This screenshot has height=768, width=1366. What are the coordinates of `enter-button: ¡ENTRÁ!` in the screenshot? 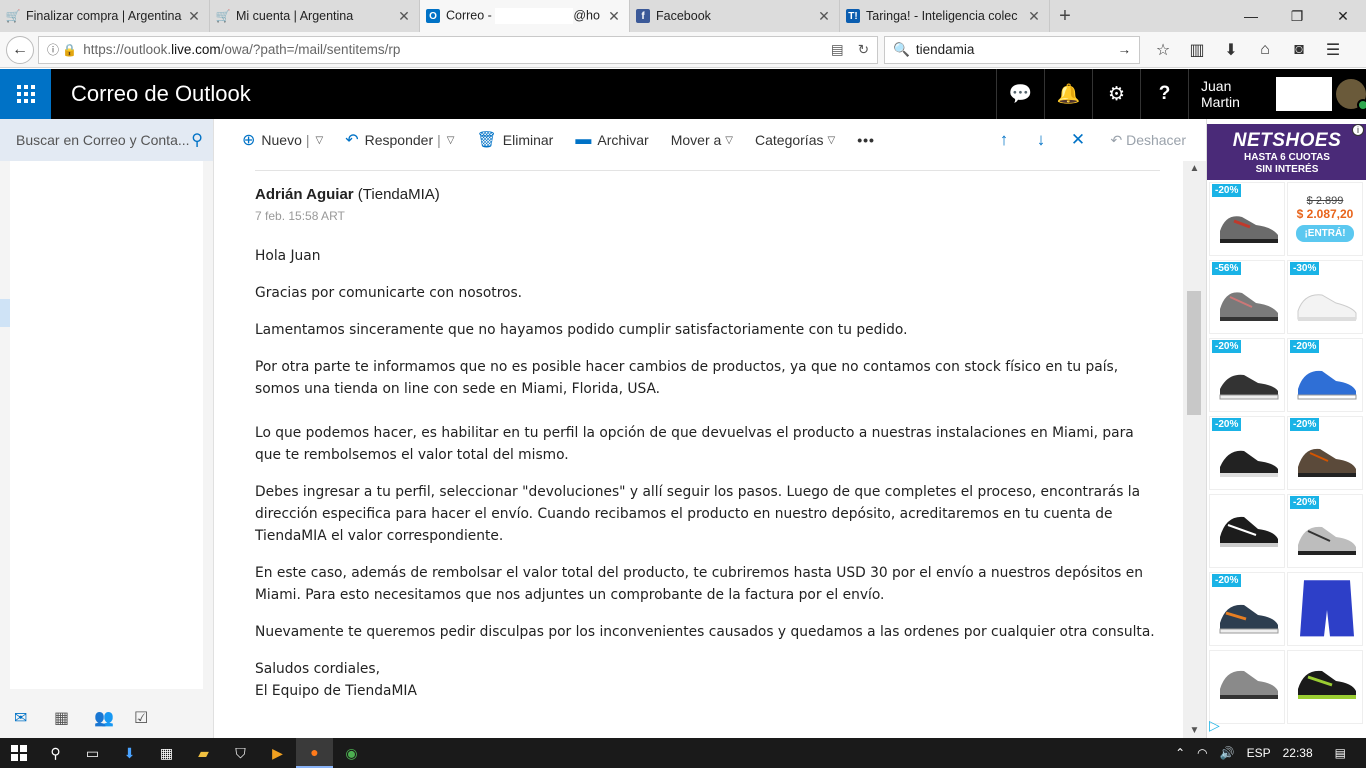 It's located at (1325, 233).